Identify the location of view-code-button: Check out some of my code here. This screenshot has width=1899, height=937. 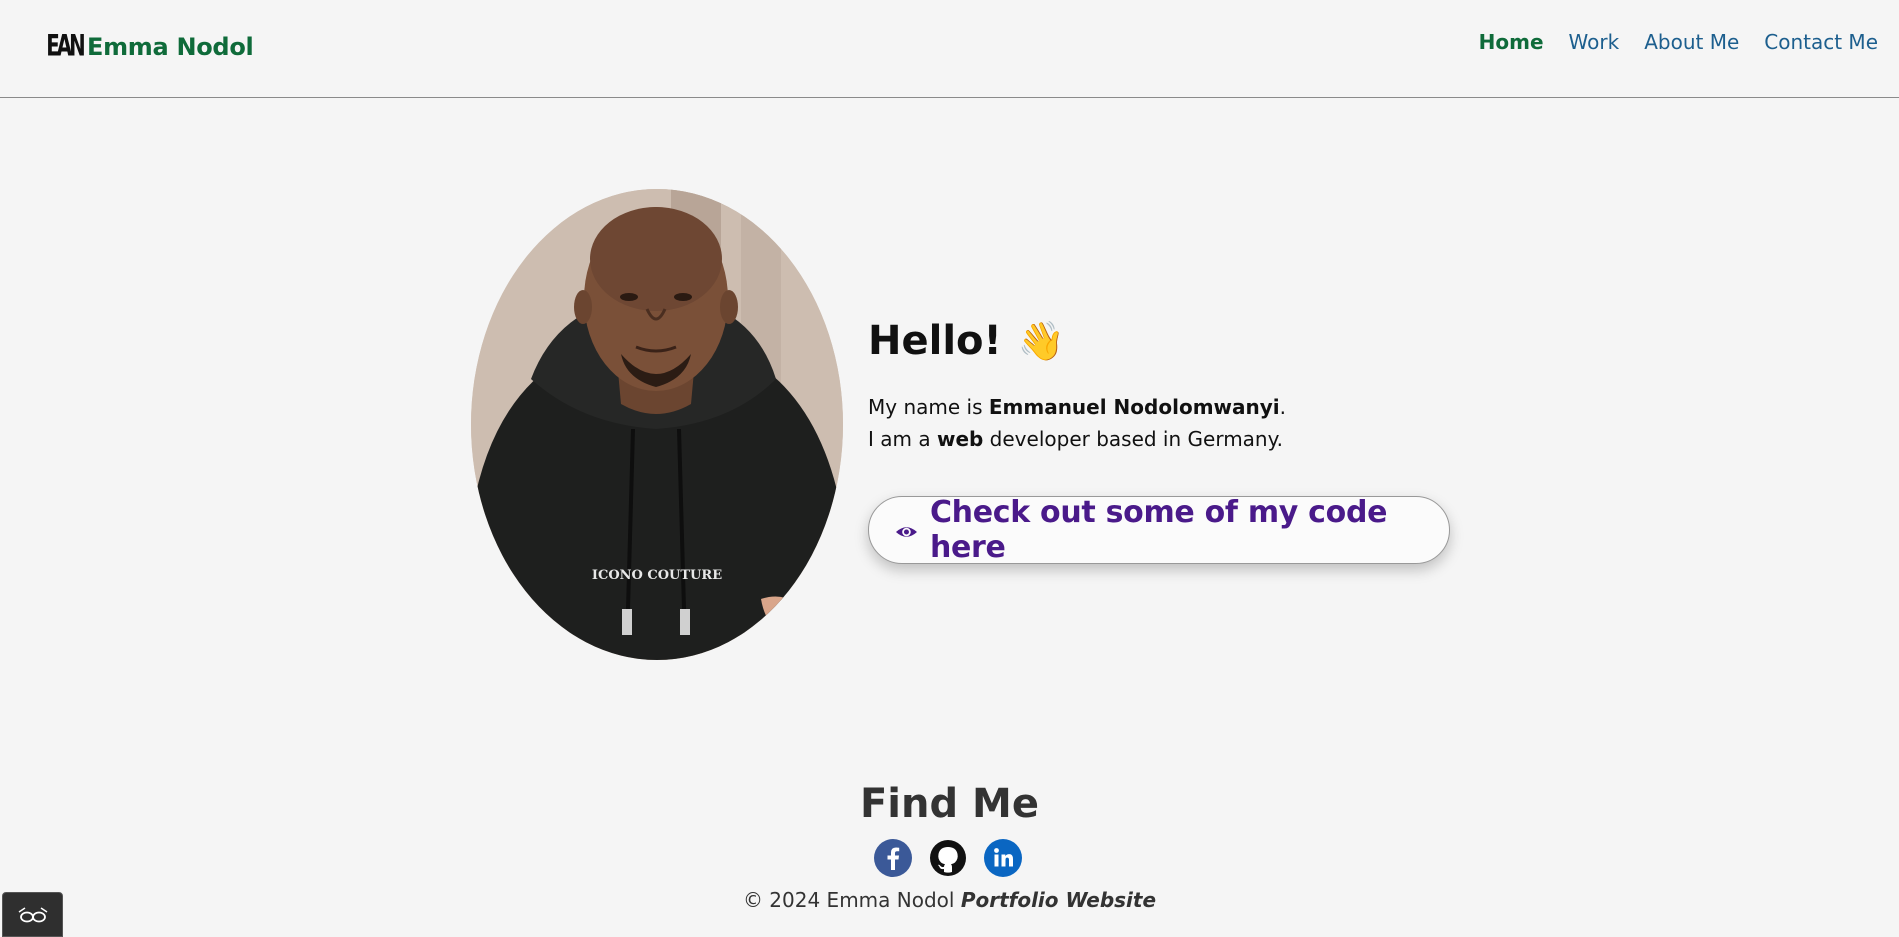
(1159, 530).